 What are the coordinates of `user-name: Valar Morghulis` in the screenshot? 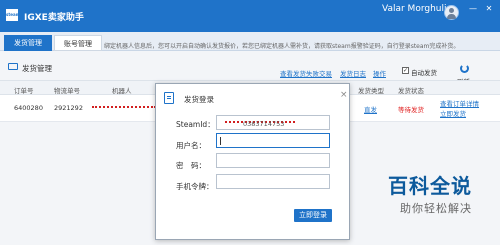 It's located at (417, 9).